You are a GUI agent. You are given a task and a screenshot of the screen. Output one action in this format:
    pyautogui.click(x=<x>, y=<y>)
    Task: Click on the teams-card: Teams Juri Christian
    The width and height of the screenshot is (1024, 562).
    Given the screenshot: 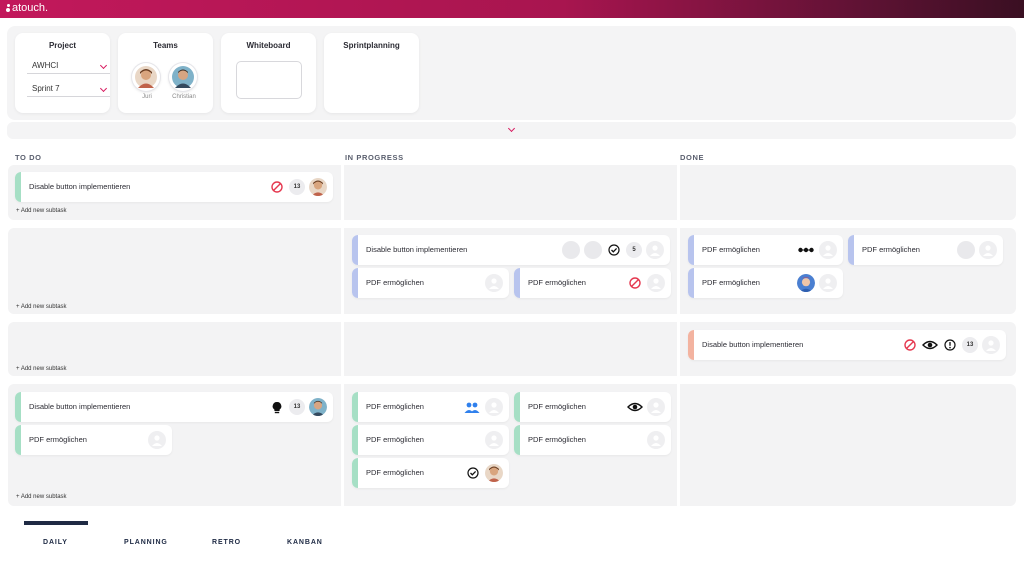 What is the action you would take?
    pyautogui.click(x=165, y=73)
    